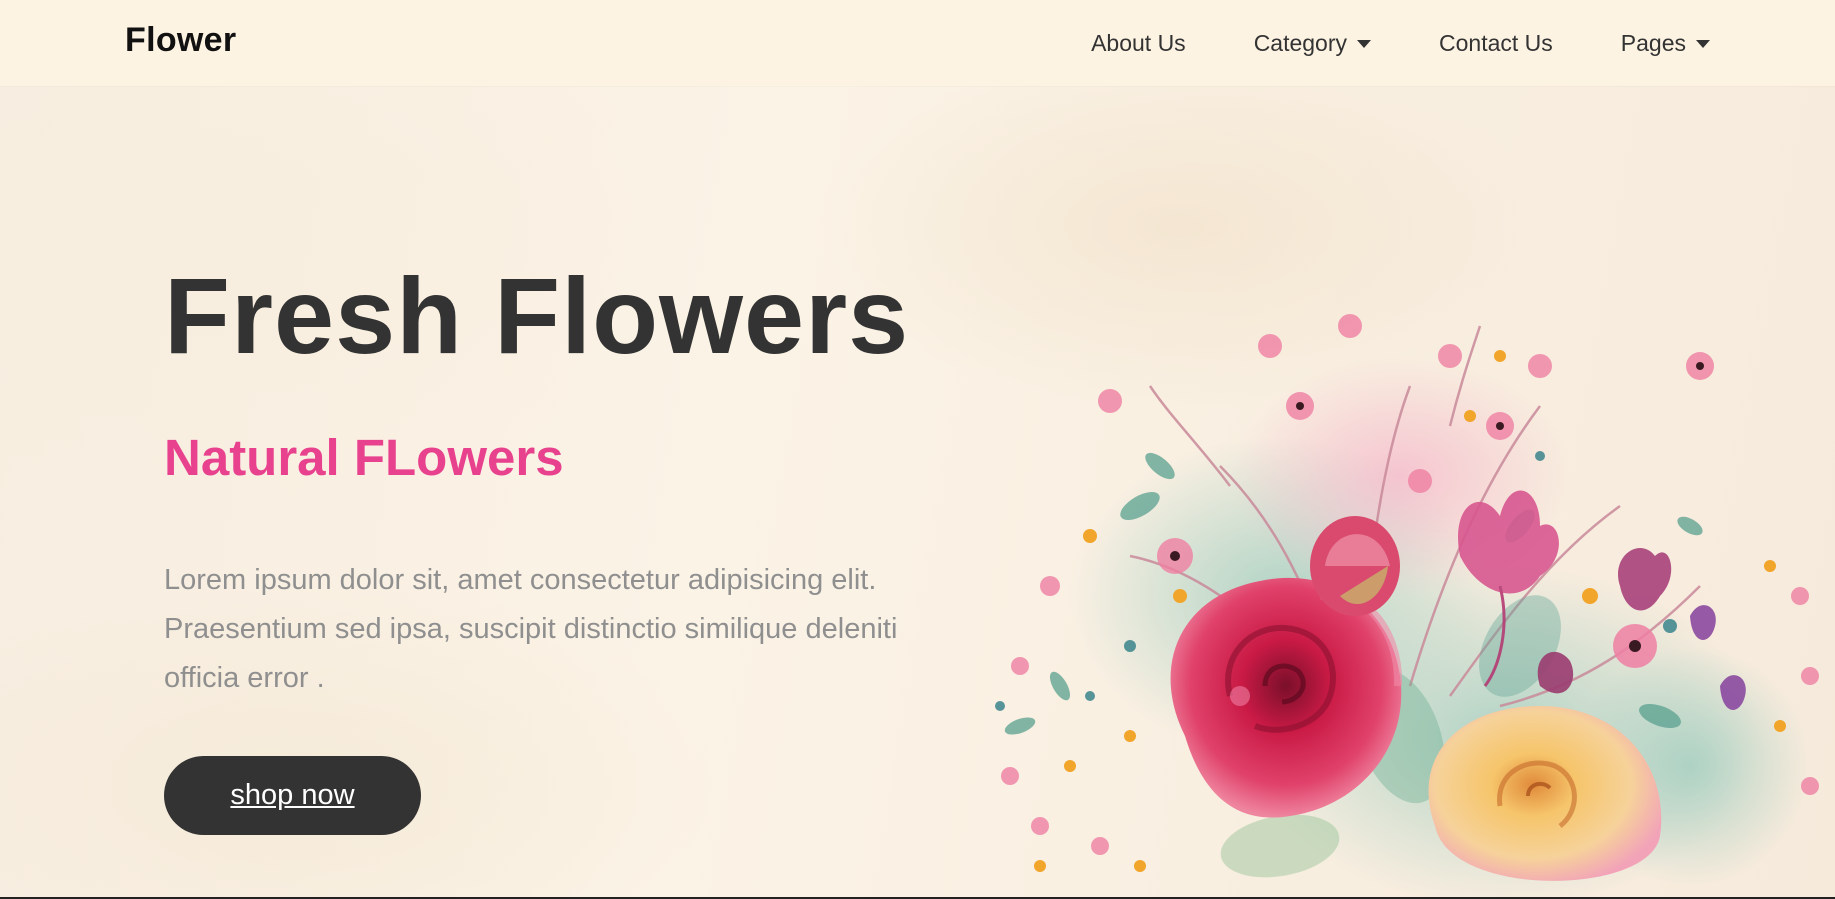  I want to click on nav-item-label: About Us, so click(1138, 42).